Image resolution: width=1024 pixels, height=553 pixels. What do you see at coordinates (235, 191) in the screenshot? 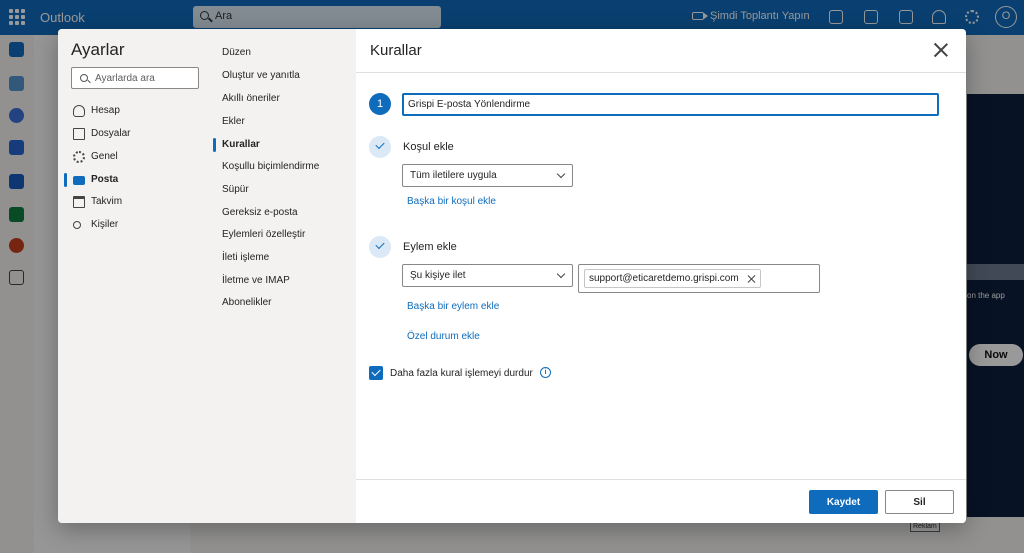
I see `subcategory-sweep: Süpür` at bounding box center [235, 191].